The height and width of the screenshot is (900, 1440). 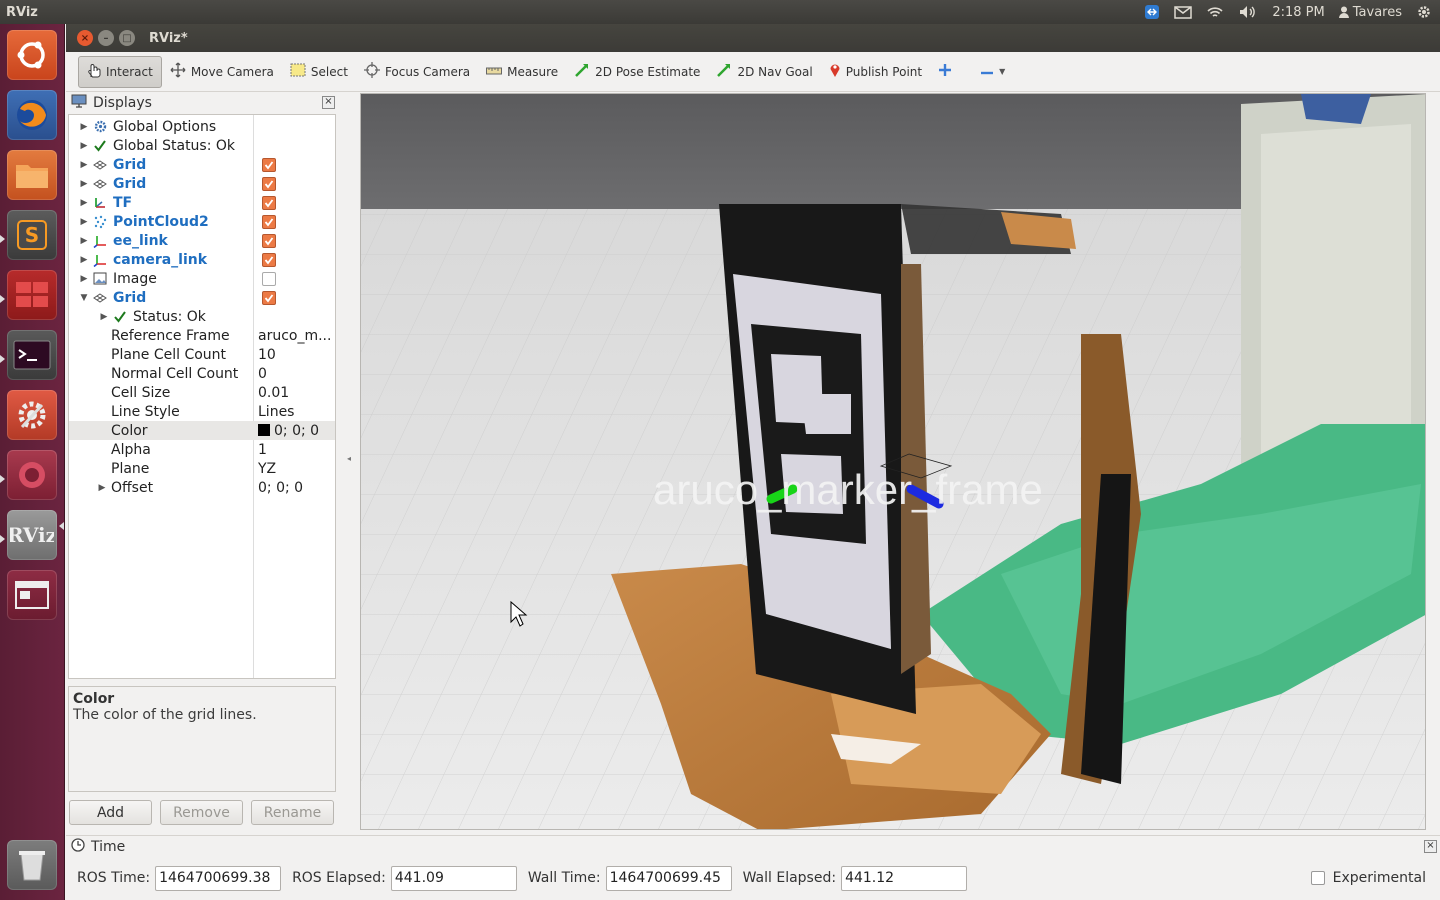 I want to click on tree-row-label: Cell Size, so click(x=141, y=392).